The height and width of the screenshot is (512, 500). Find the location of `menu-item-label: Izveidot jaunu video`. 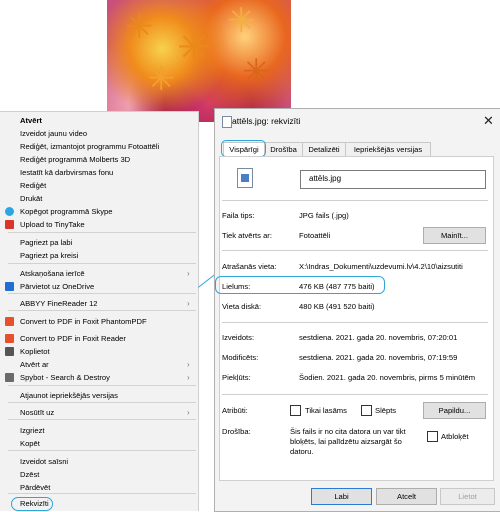

menu-item-label: Izveidot jaunu video is located at coordinates (54, 133).